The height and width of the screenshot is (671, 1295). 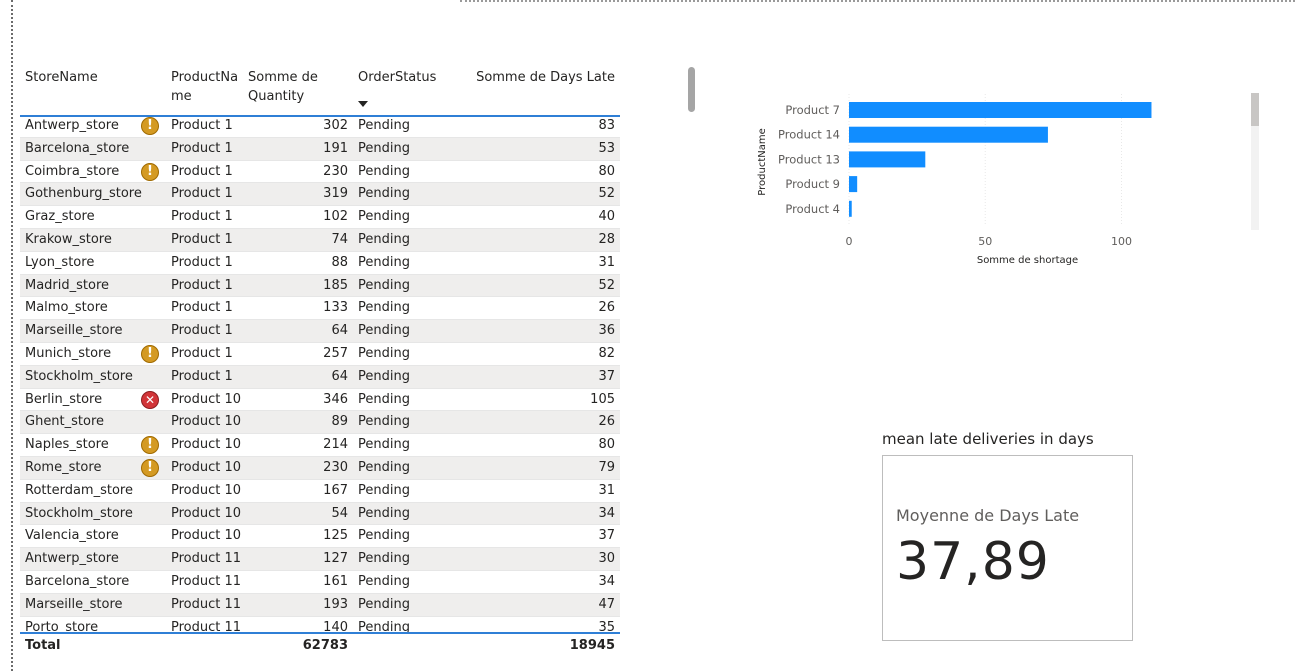 I want to click on table-row: Barcelona_store Product 11 161 Pending 34, so click(x=320, y=582).